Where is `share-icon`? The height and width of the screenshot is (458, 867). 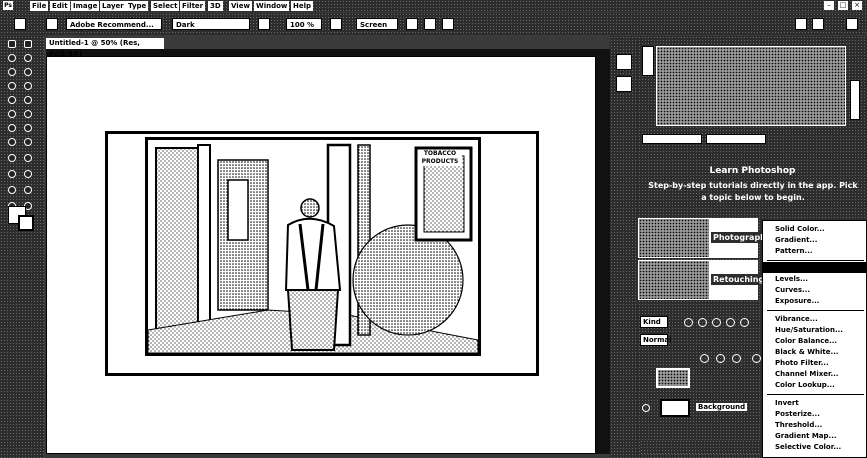
share-icon is located at coordinates (852, 24).